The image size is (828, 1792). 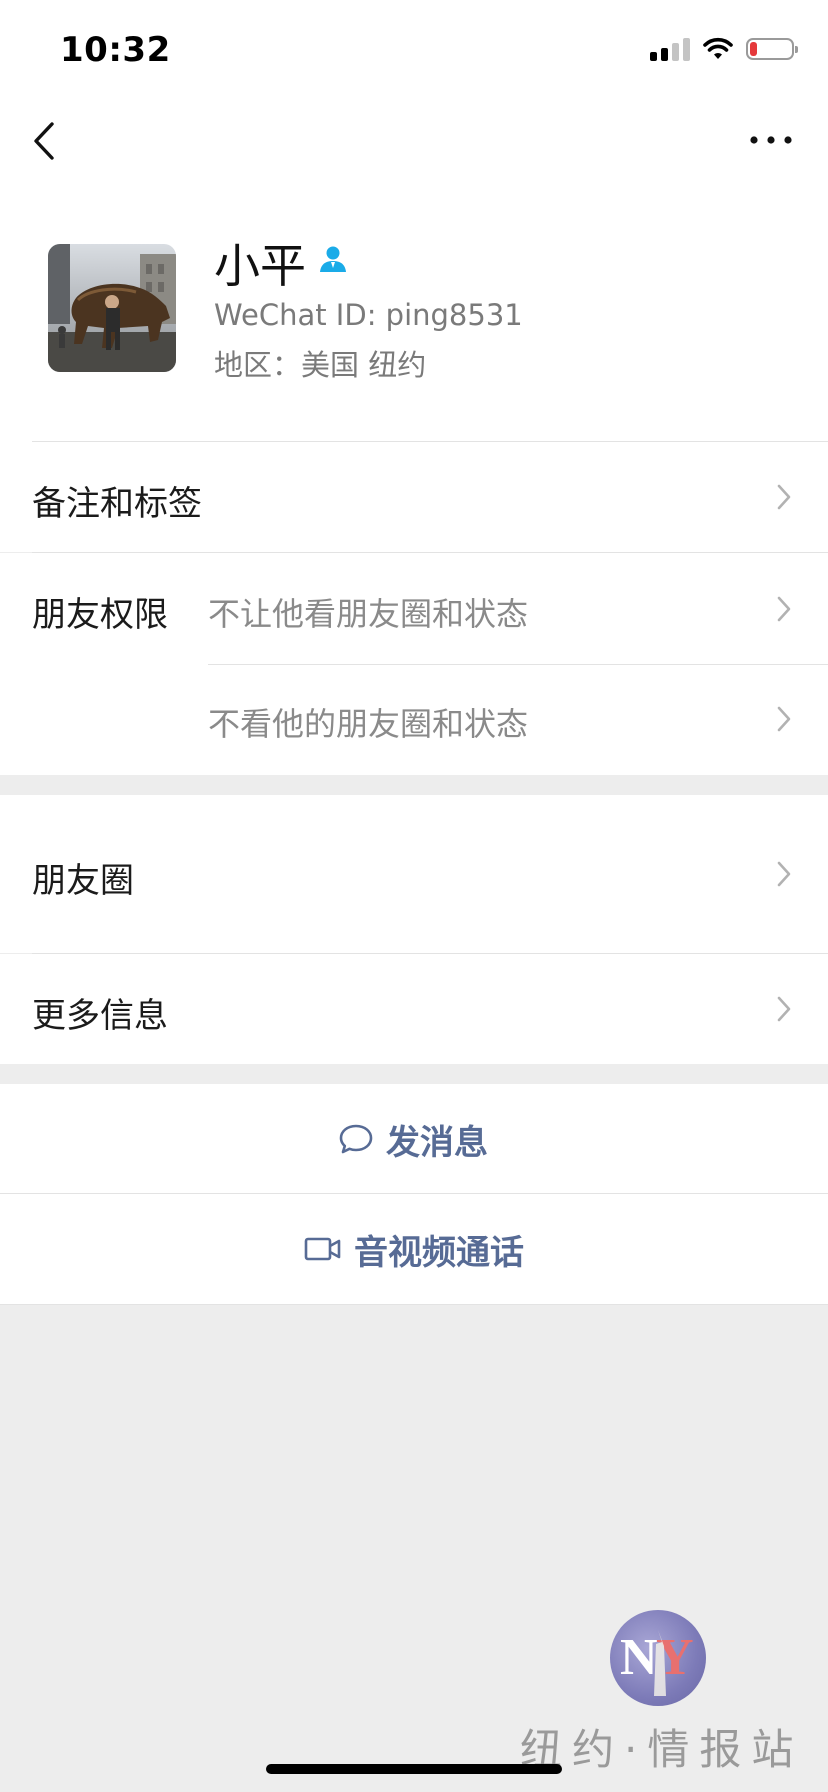 What do you see at coordinates (414, 141) in the screenshot?
I see `nav-bar` at bounding box center [414, 141].